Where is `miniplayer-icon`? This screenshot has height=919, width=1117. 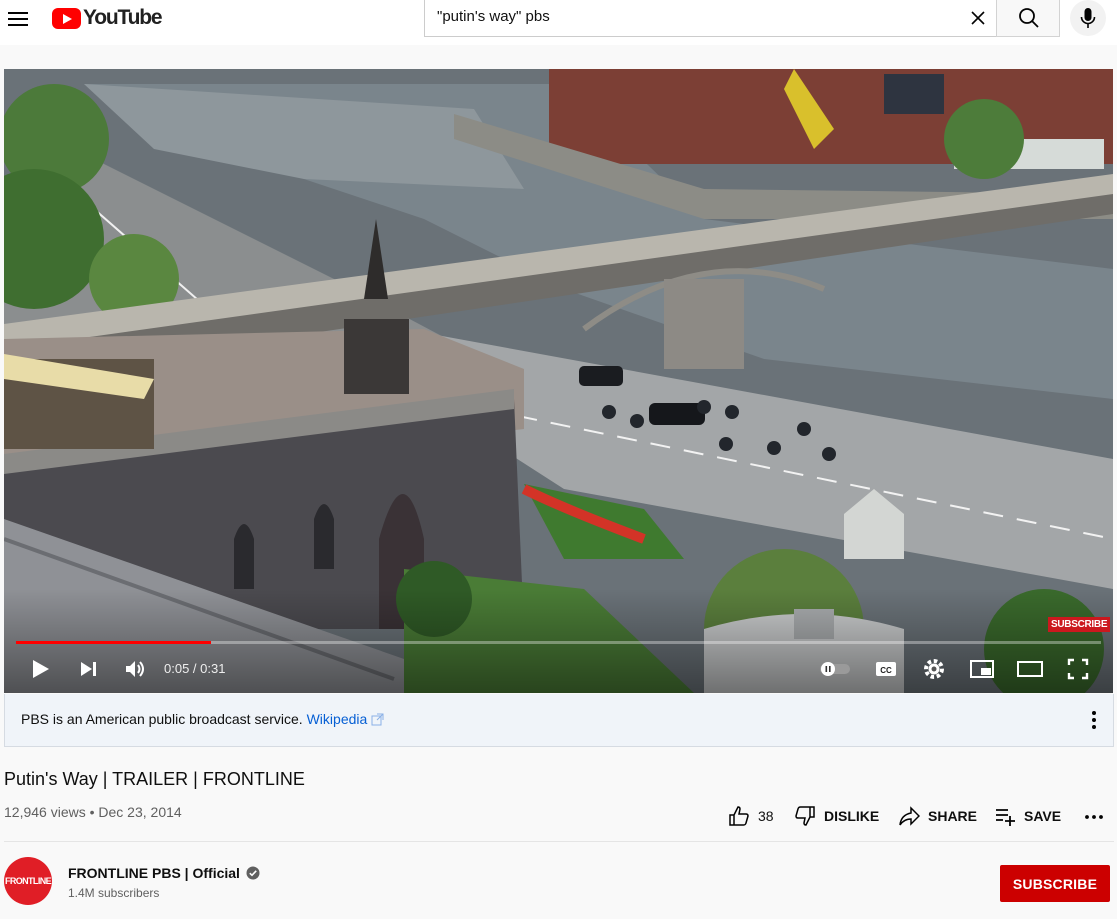 miniplayer-icon is located at coordinates (982, 669).